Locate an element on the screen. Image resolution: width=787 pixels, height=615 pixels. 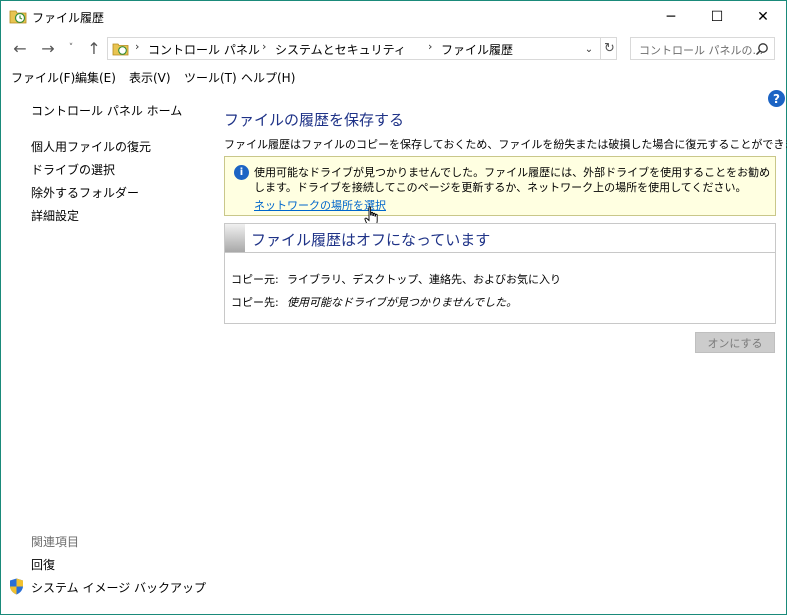
address-bar: › コントロール パネル › システムとセキュリティ › ファイル履歴 ⌄ ↻ is located at coordinates (362, 48).